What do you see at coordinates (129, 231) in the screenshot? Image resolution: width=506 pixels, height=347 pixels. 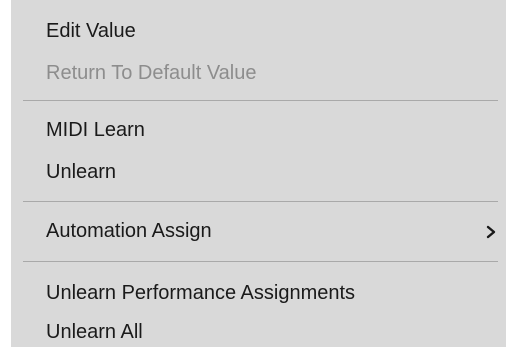 I see `menu-item-automation-assign: Automation Assign` at bounding box center [129, 231].